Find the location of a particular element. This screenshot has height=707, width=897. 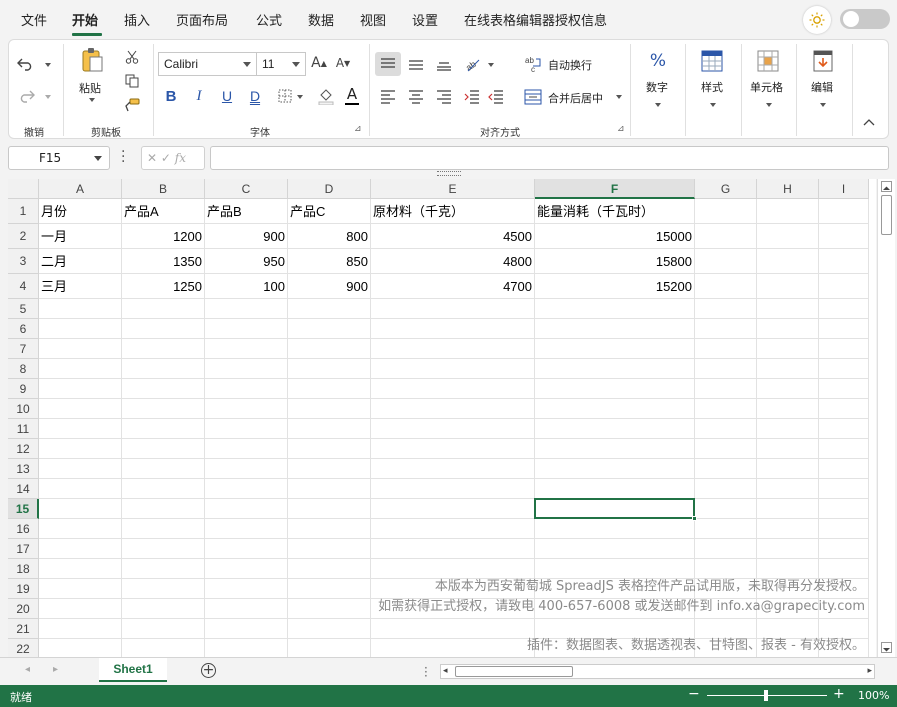

cell-a7 is located at coordinates (80, 349).